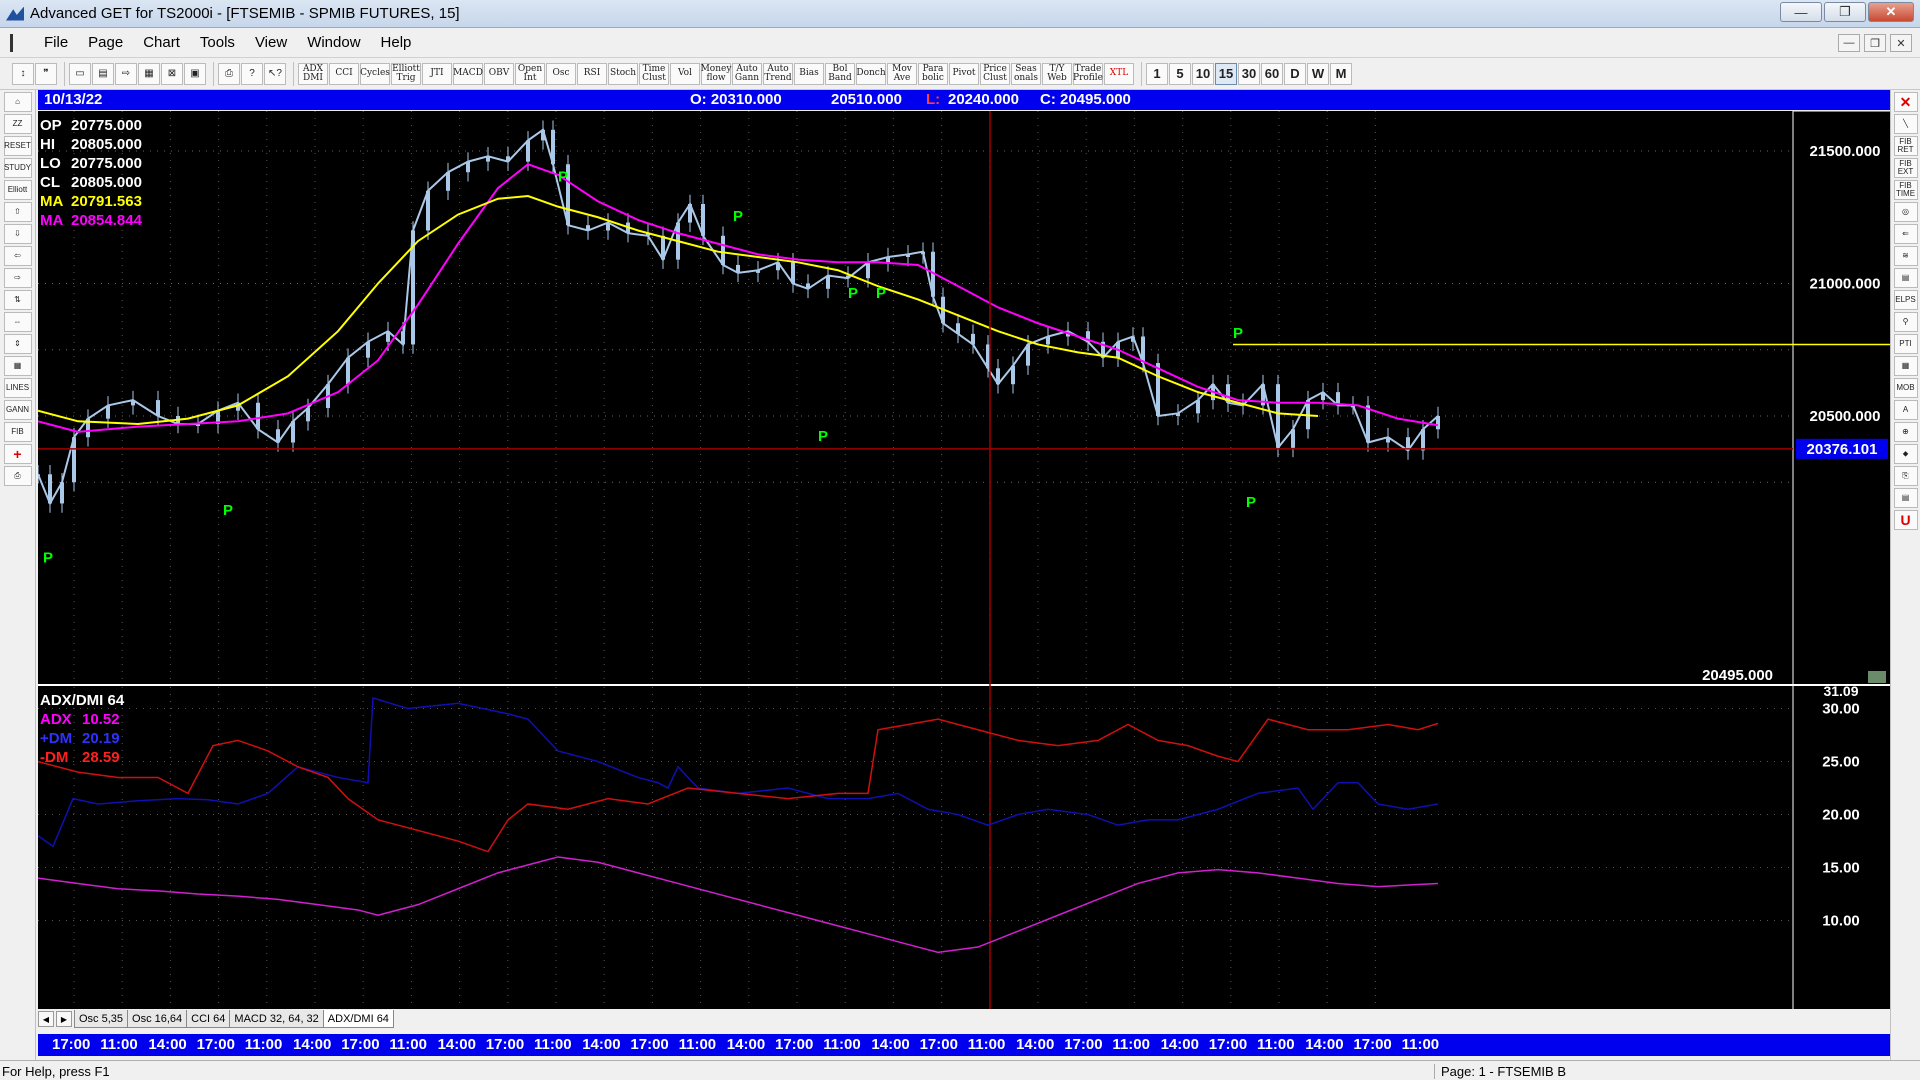 The width and height of the screenshot is (1920, 1080). I want to click on indicator-button-bol-band: Bol Band, so click(840, 73).